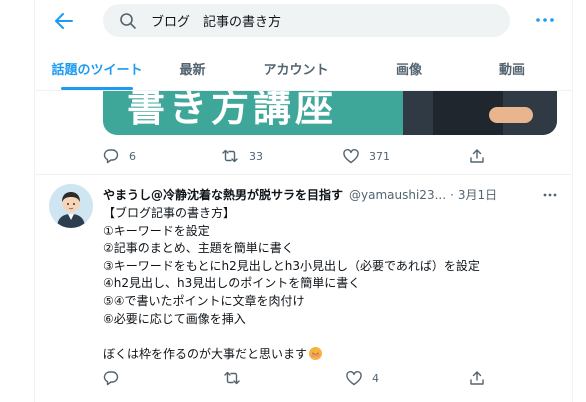 This screenshot has height=402, width=586. What do you see at coordinates (232, 283) in the screenshot?
I see `tweet-line: ④h2見出し、h3見出しのポイントを簡単に書く` at bounding box center [232, 283].